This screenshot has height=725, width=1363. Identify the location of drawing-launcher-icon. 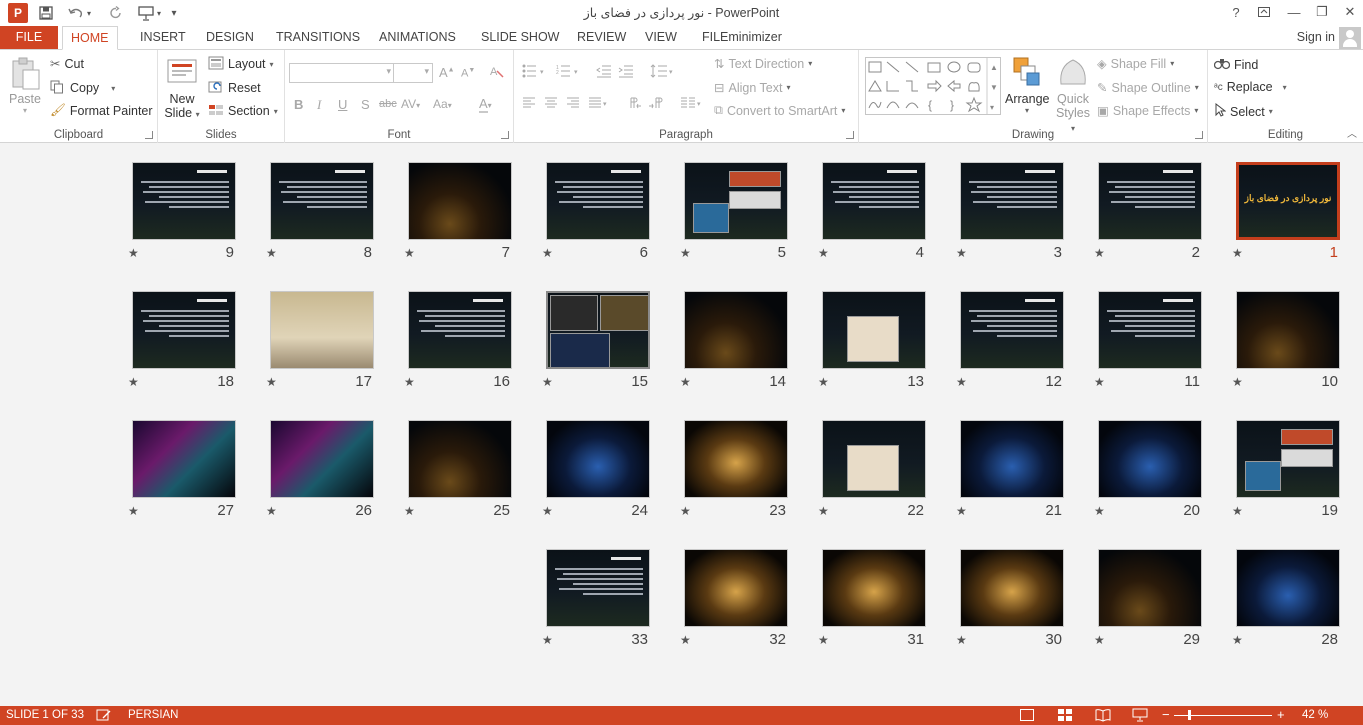
(1199, 135).